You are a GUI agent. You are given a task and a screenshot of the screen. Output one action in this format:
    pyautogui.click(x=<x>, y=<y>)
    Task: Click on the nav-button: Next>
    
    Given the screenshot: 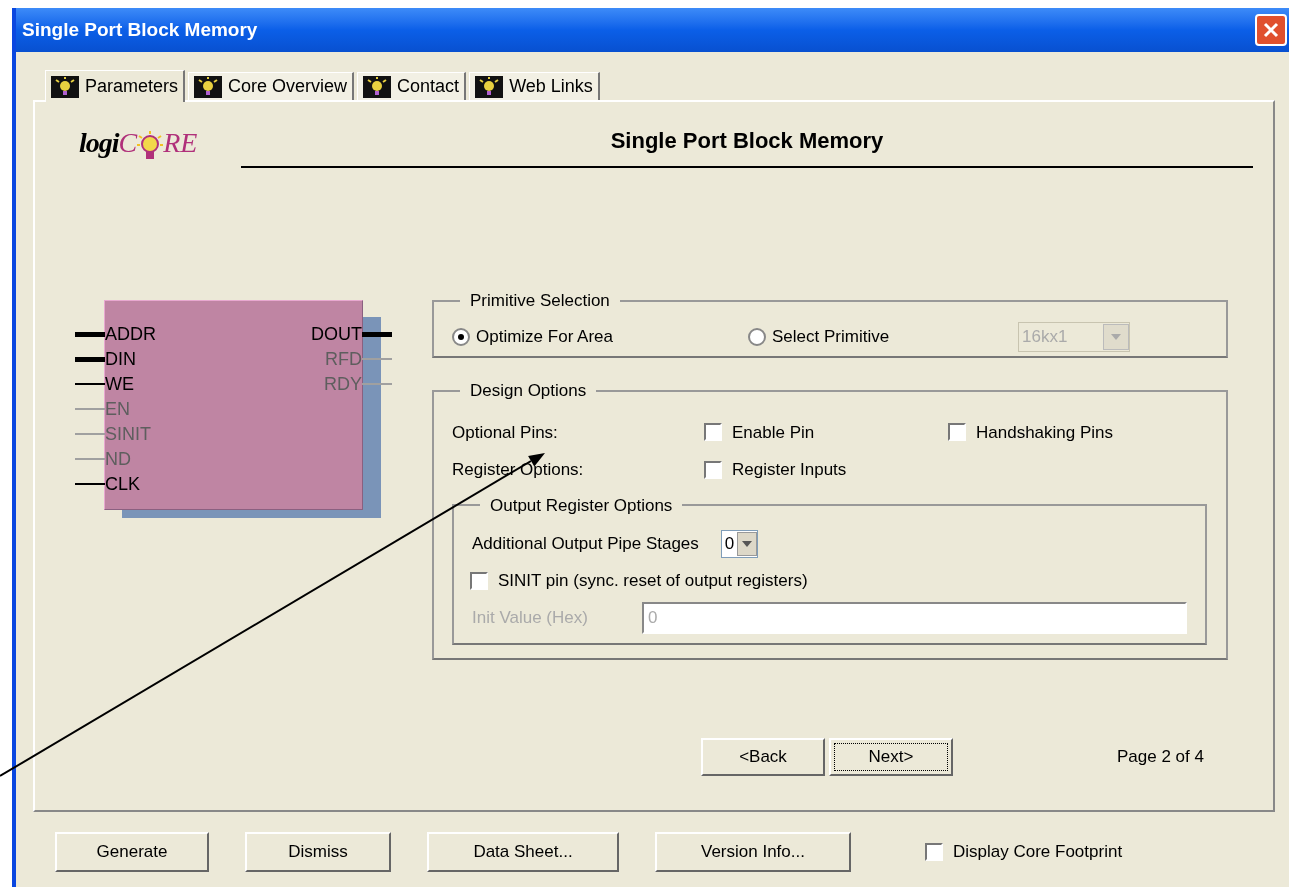 What is the action you would take?
    pyautogui.click(x=891, y=757)
    